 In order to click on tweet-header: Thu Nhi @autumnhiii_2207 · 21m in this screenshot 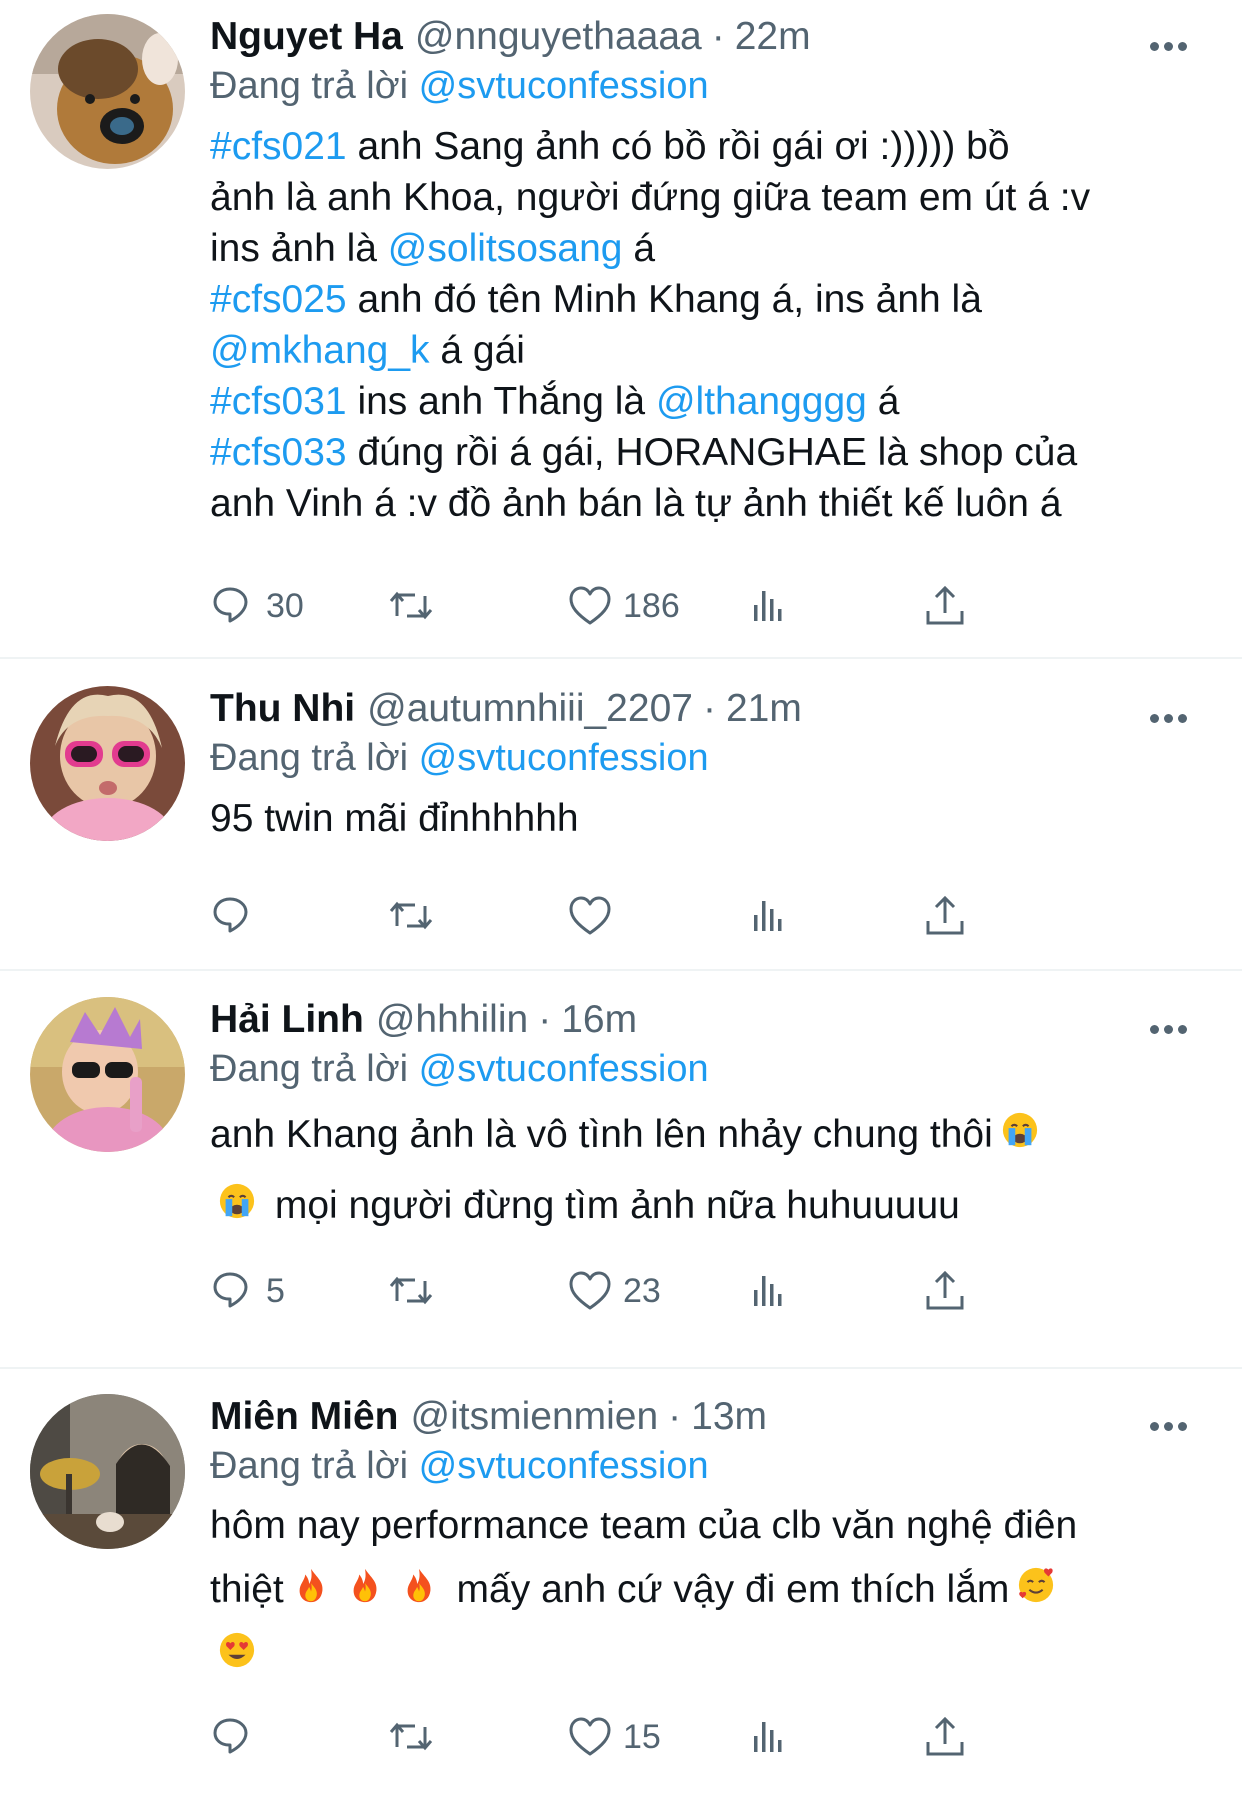, I will do `click(711, 709)`.